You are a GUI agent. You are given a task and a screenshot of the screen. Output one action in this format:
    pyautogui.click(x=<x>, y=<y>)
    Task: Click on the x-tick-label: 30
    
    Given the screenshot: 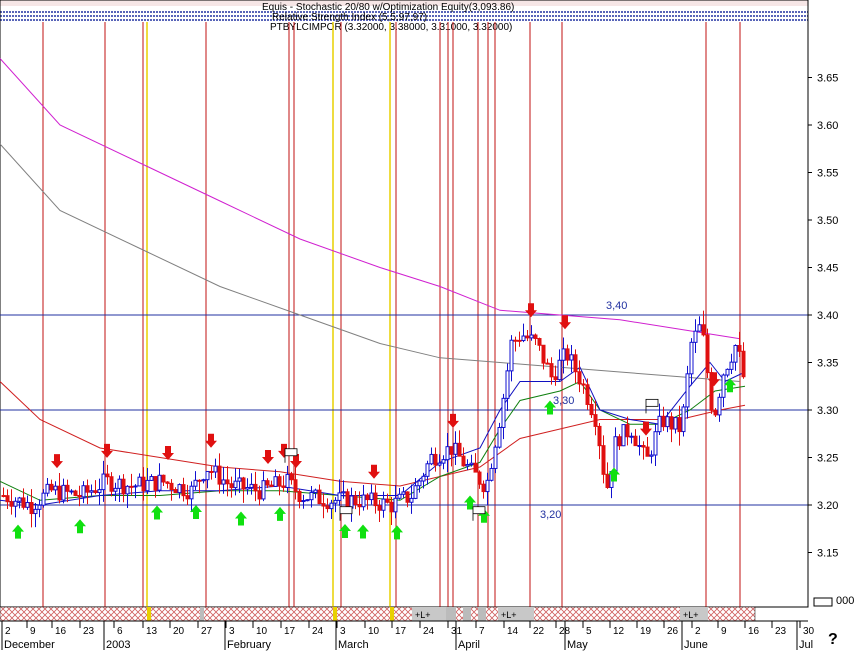 What is the action you would take?
    pyautogui.click(x=809, y=631)
    